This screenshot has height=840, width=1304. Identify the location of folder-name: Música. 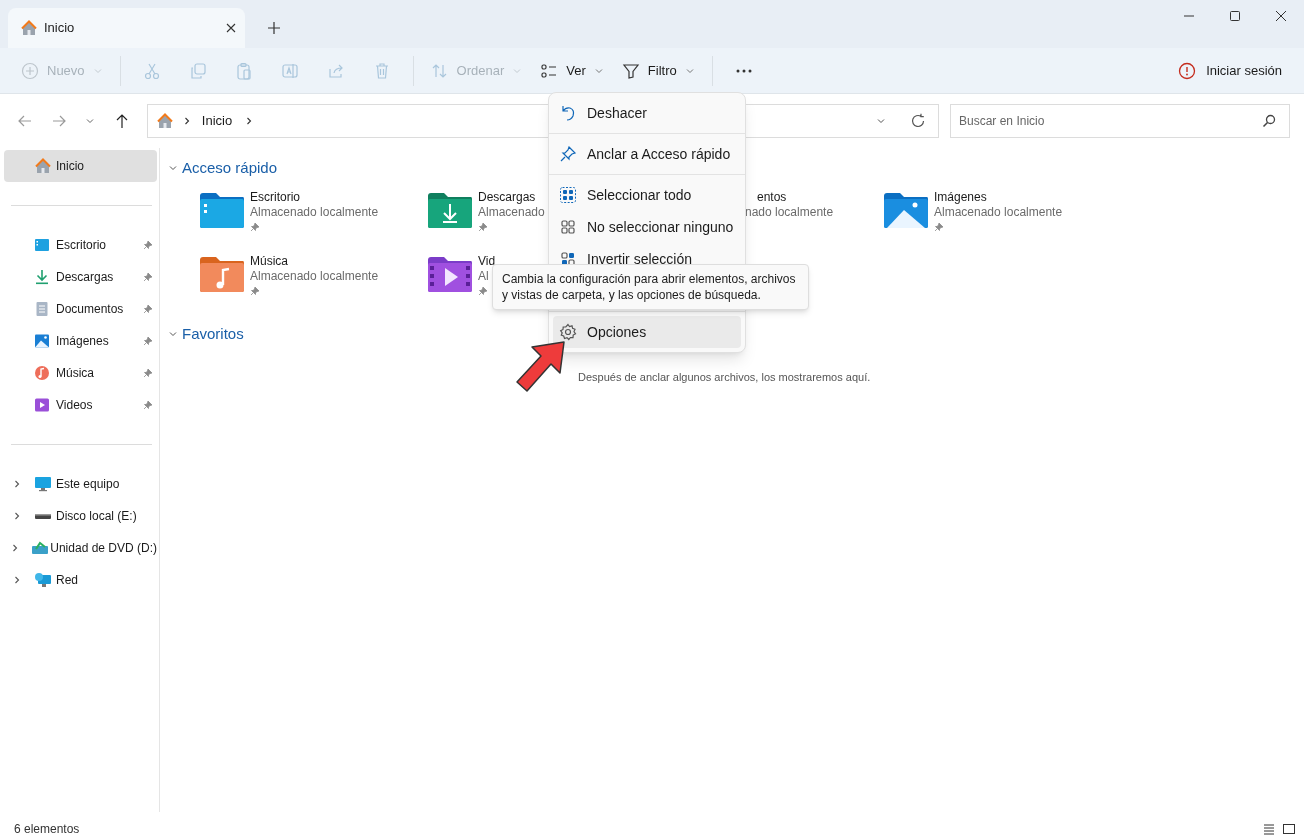
(314, 261).